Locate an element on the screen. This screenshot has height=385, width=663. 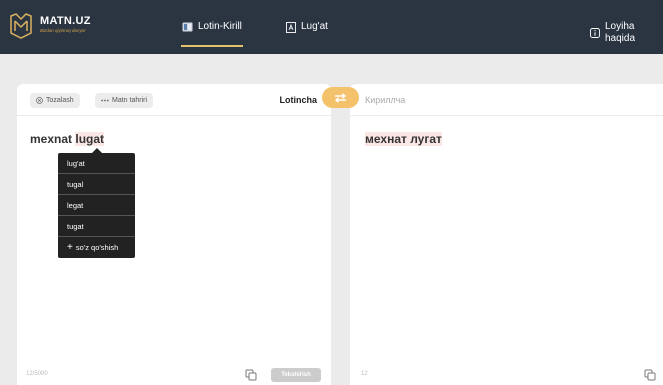
brand-tagline: Bizdan qiyinroq dunyo! is located at coordinates (63, 30).